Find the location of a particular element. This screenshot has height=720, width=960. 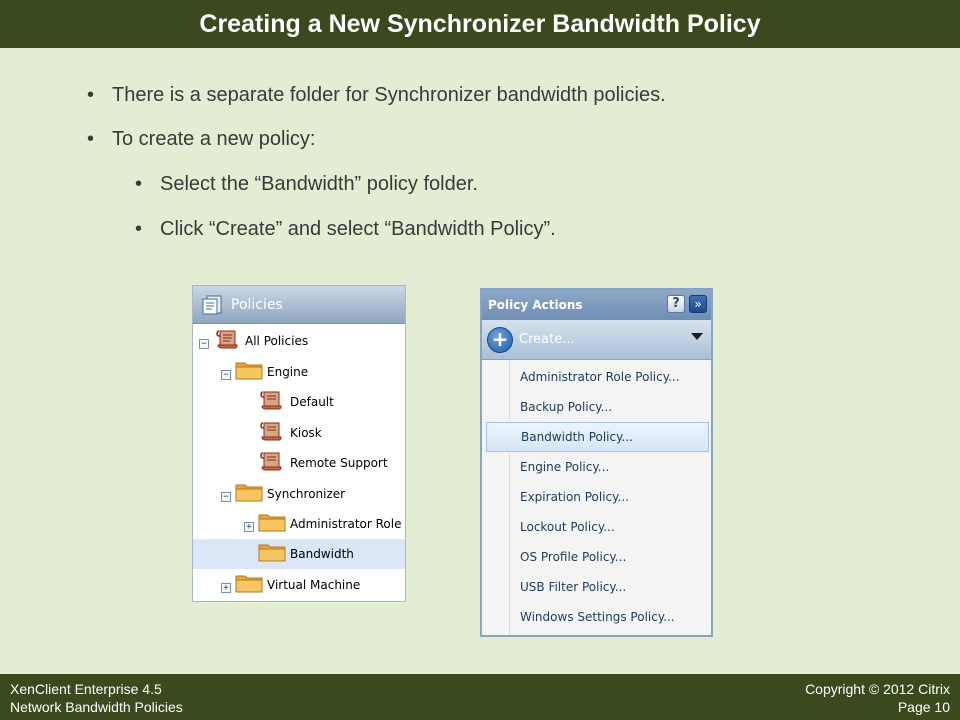

copyright: Copyright © 2012 Citrix is located at coordinates (877, 689).